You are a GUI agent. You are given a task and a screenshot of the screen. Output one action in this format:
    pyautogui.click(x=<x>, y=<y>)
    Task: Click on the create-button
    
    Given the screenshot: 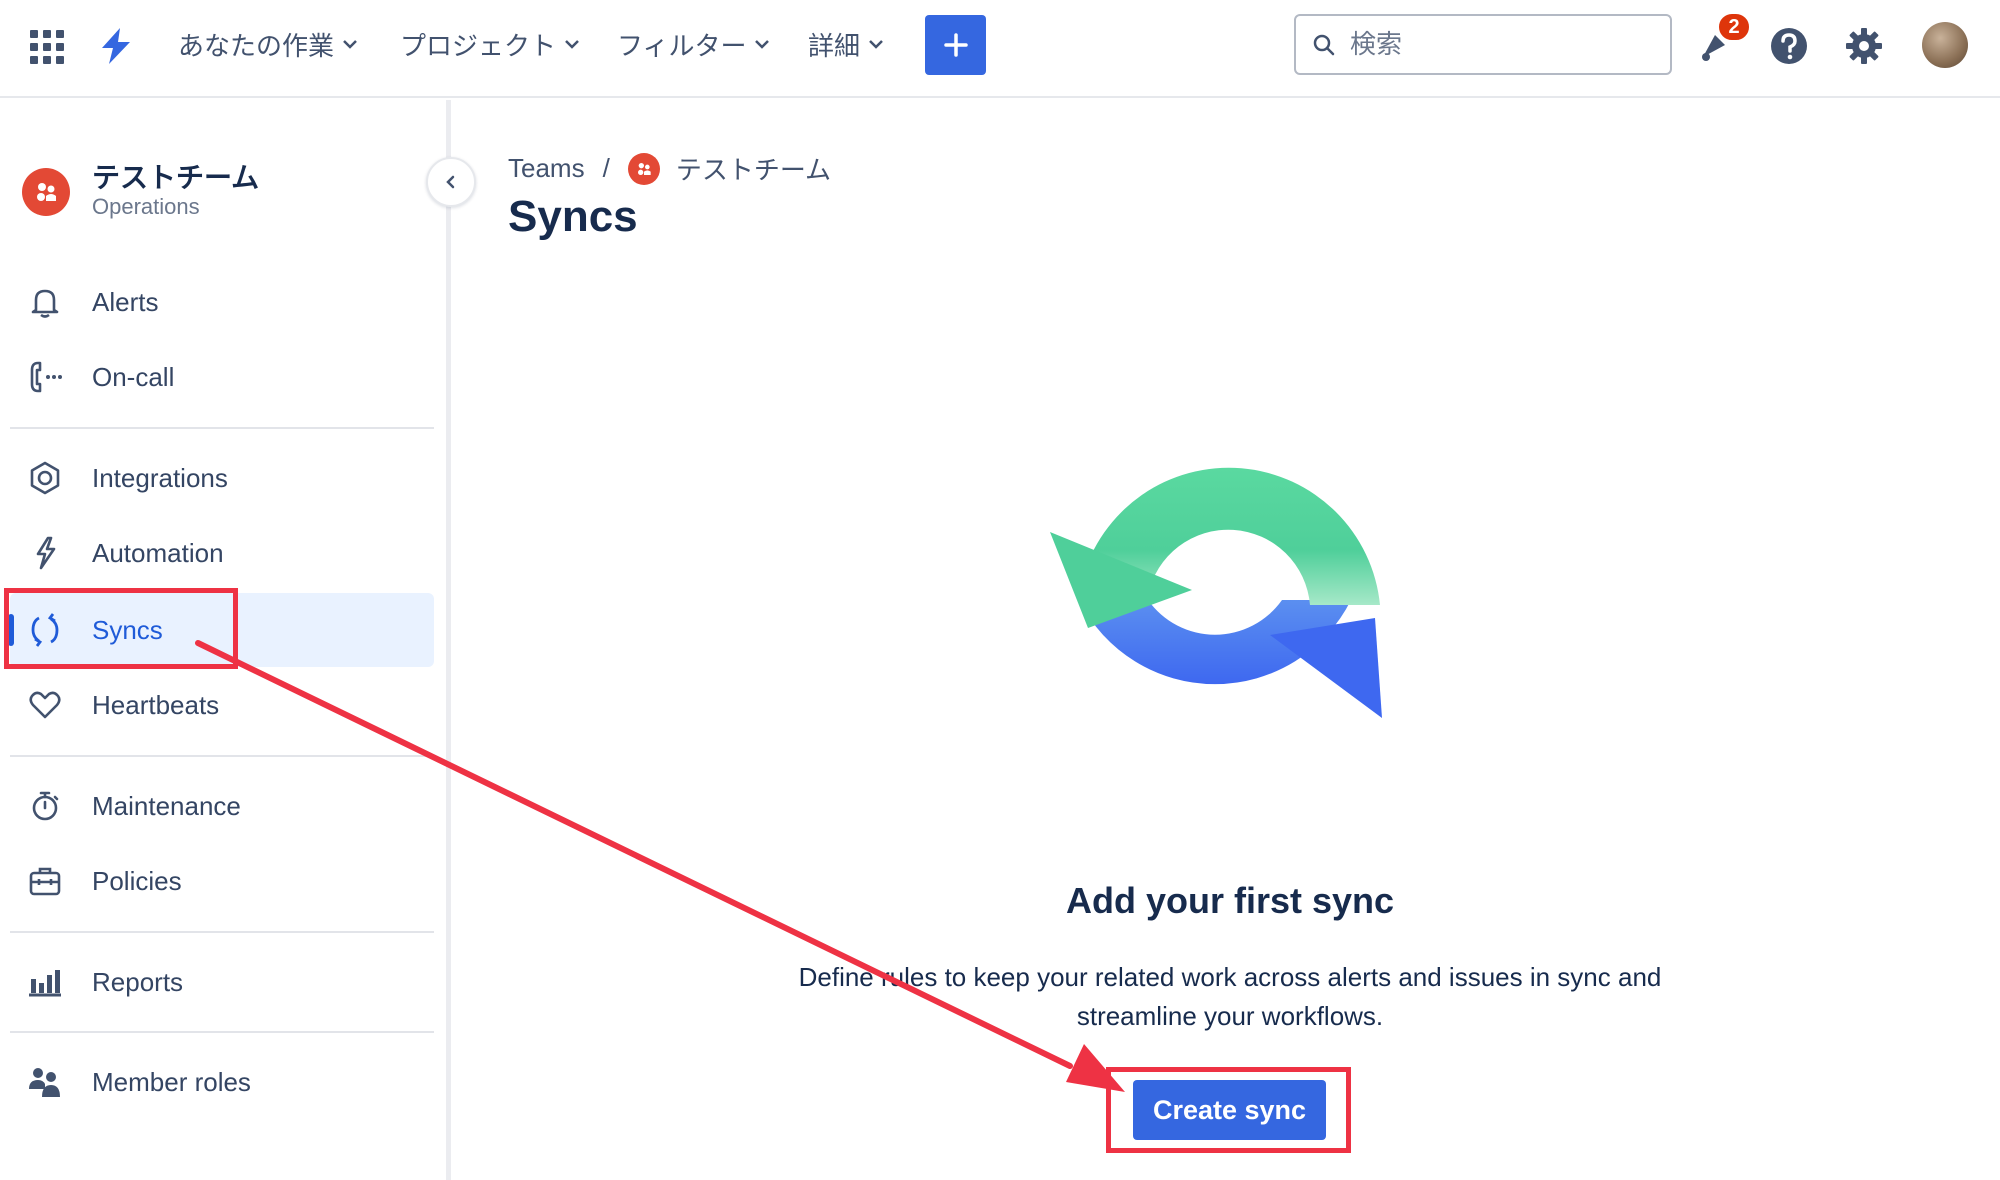 What is the action you would take?
    pyautogui.click(x=955, y=45)
    